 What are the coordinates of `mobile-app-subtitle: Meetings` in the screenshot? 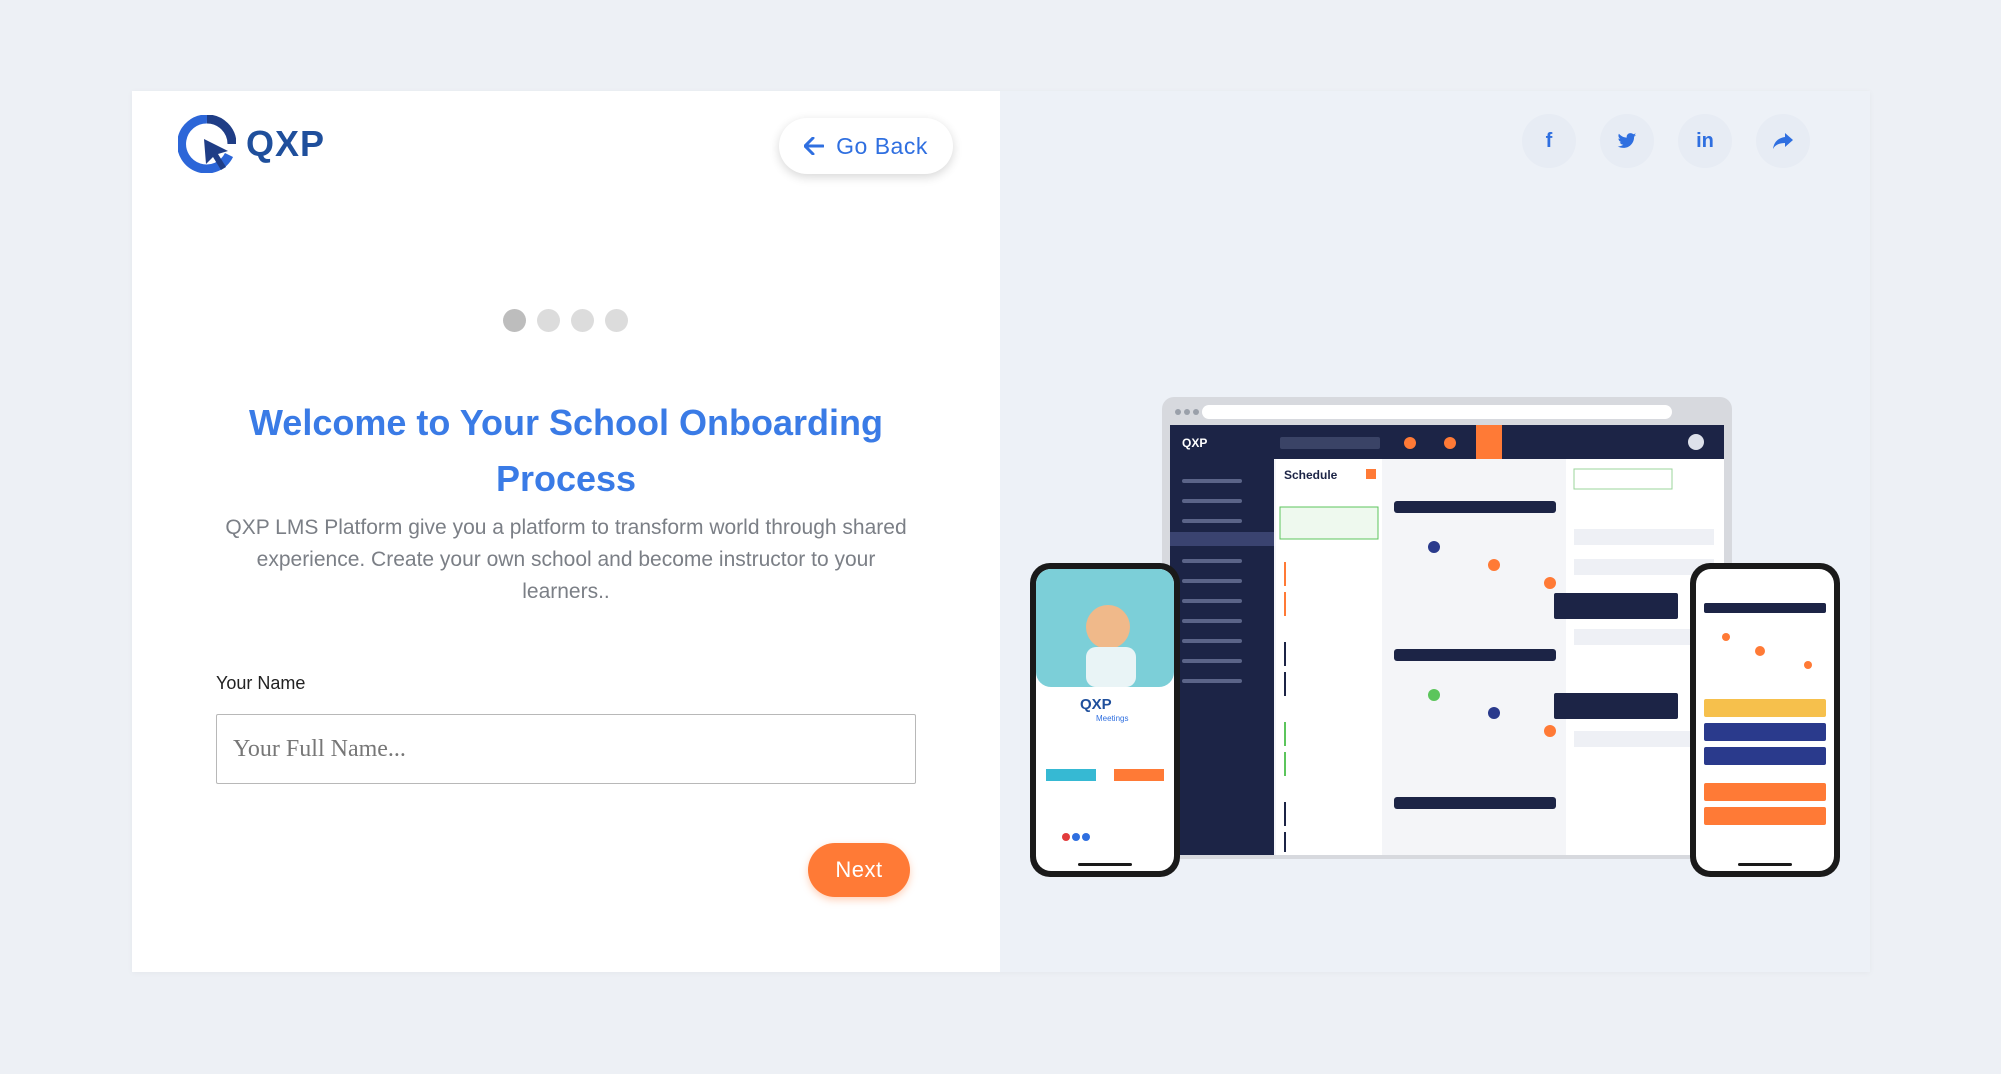 It's located at (1112, 718).